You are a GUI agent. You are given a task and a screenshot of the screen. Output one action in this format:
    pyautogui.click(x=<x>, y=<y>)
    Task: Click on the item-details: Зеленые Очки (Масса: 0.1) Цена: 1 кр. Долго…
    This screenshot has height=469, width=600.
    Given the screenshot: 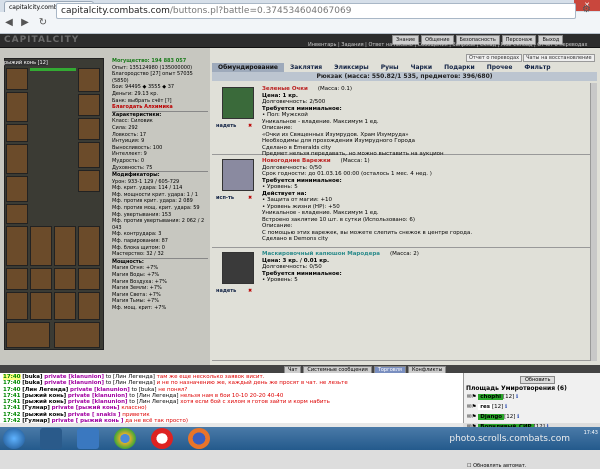 What is the action you would take?
    pyautogui.click(x=427, y=122)
    